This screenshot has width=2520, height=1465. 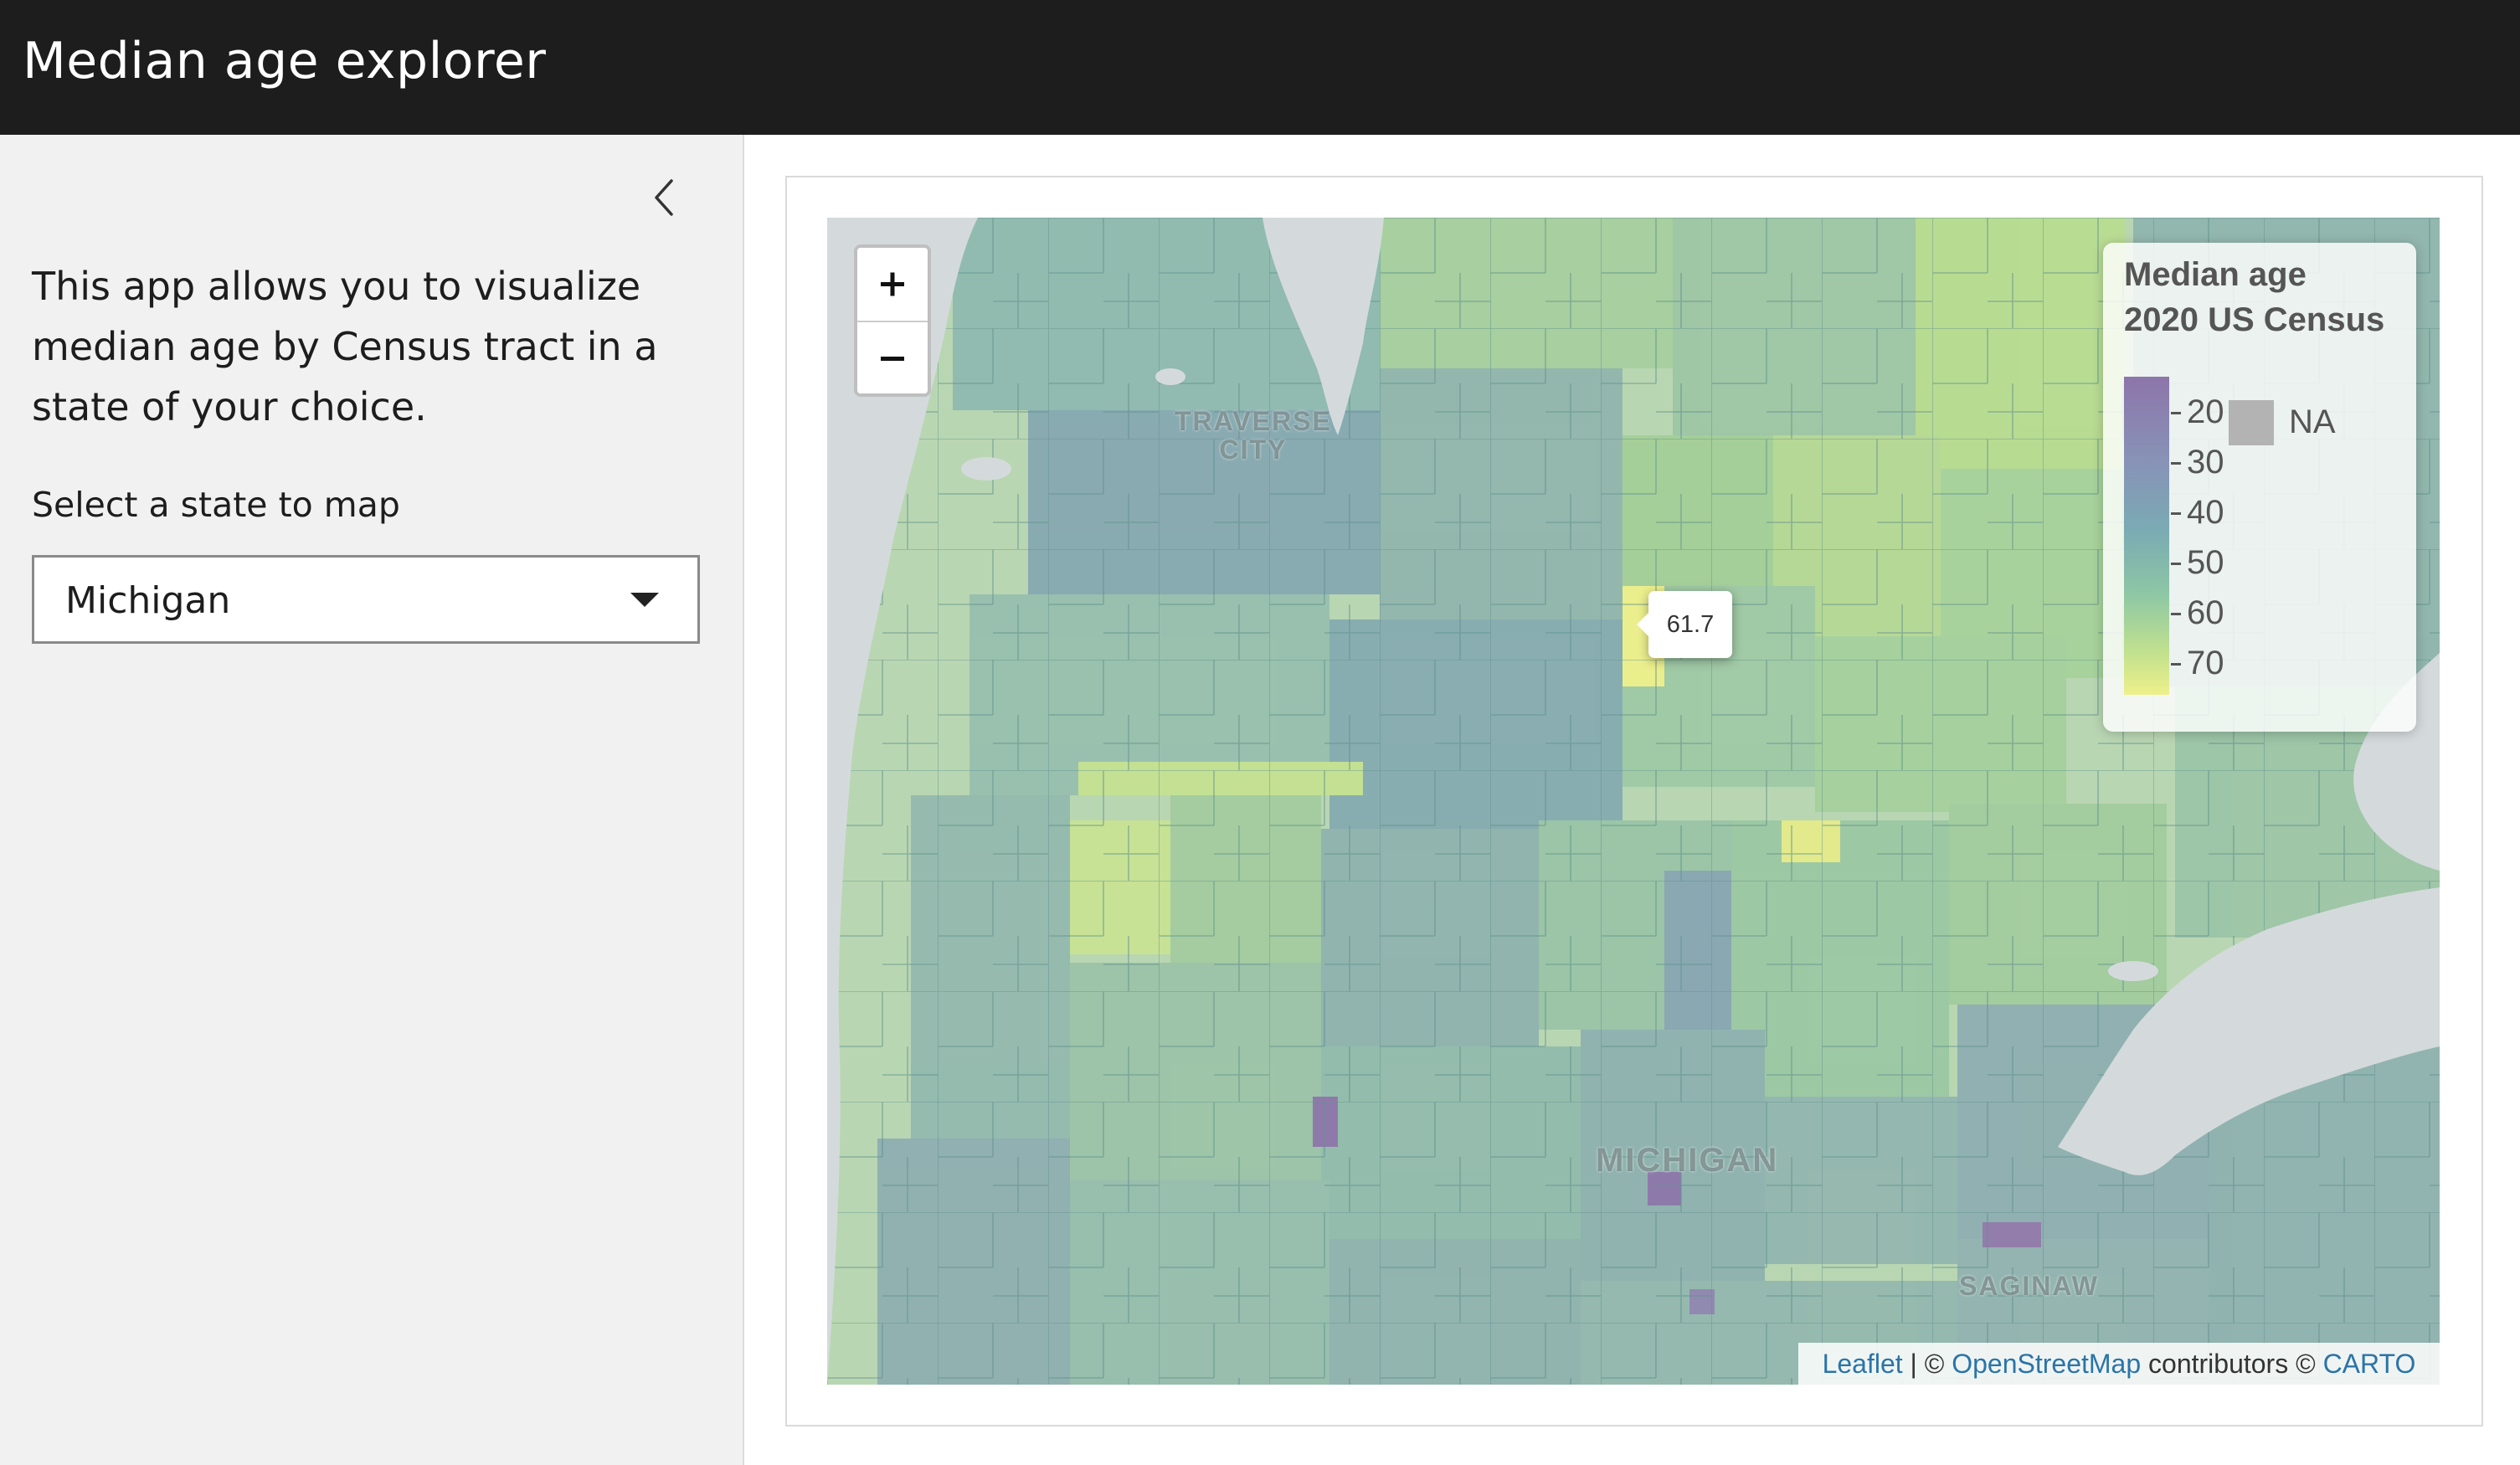 I want to click on app-header: Median age explorer, so click(x=1260, y=68).